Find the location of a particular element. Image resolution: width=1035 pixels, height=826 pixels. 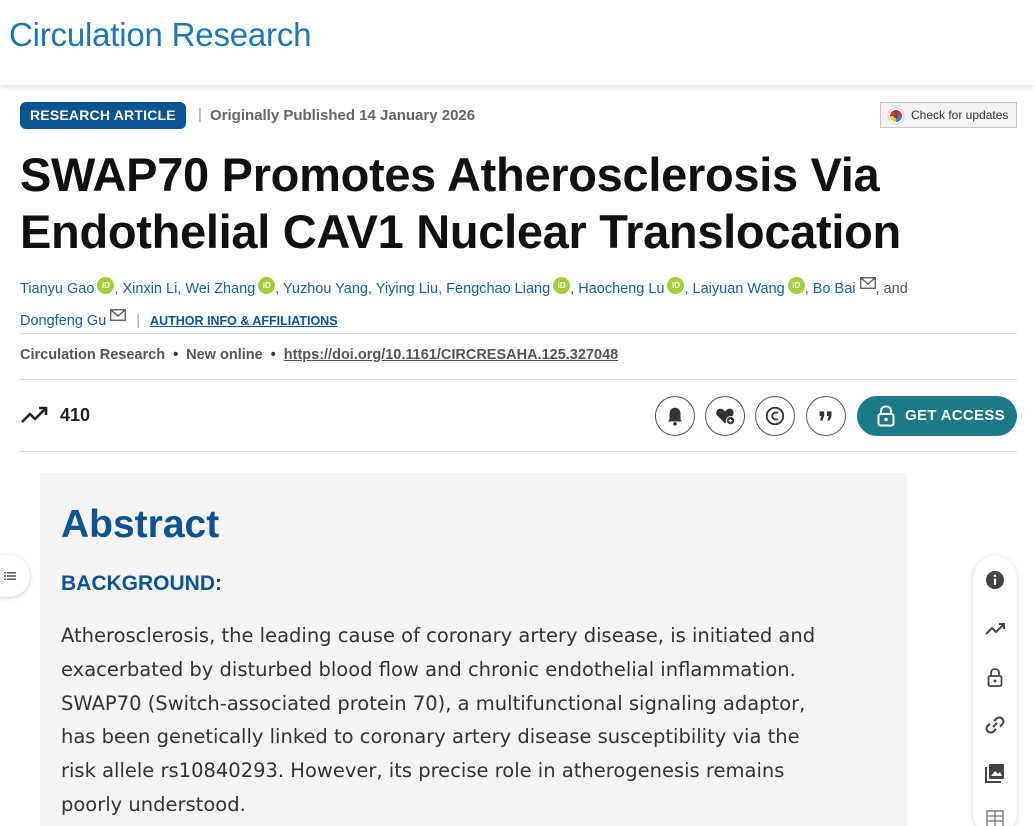

quote-icon is located at coordinates (825, 416).